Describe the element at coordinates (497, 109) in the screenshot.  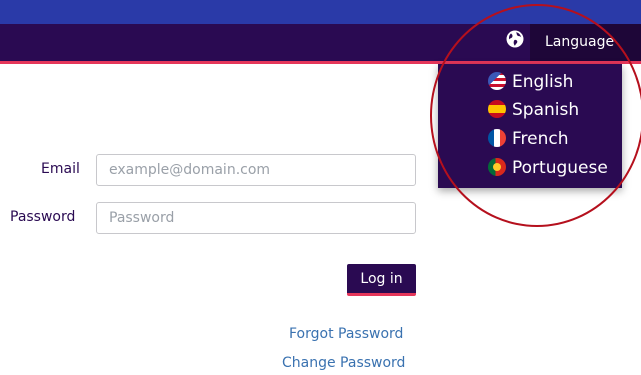
I see `flag-es-icon` at that location.